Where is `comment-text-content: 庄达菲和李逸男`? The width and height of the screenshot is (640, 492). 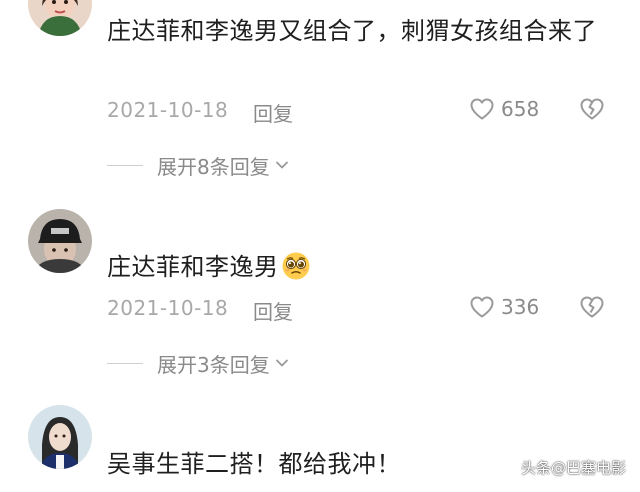 comment-text-content: 庄达菲和李逸男 is located at coordinates (193, 267).